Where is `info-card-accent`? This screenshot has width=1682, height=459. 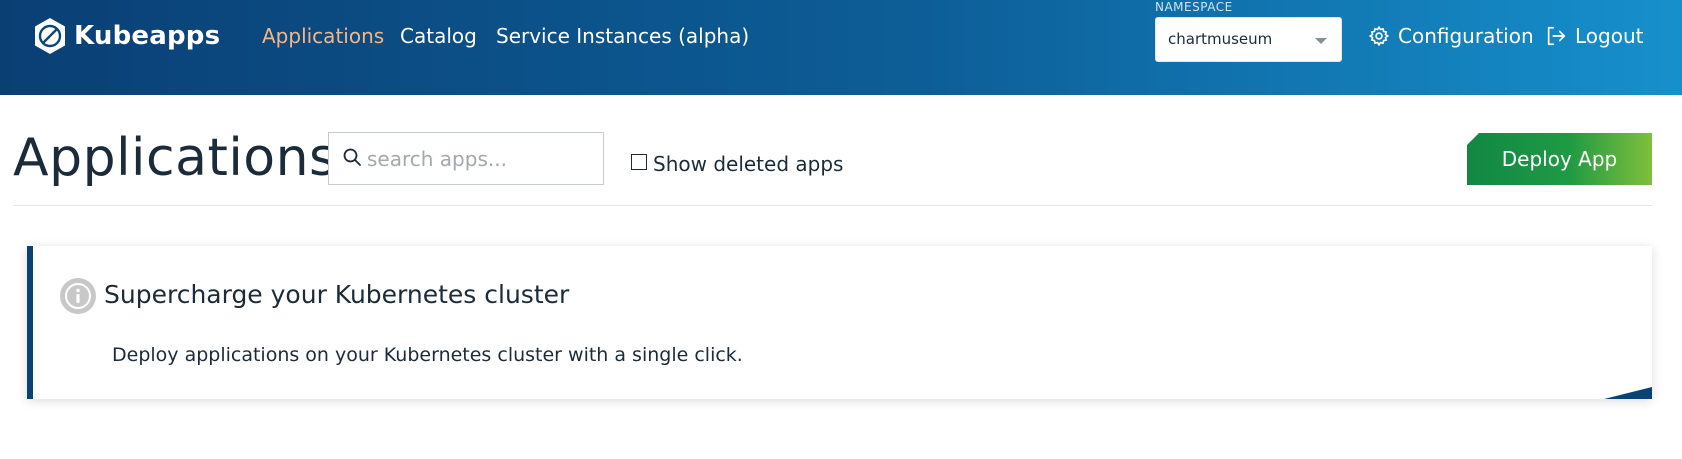
info-card-accent is located at coordinates (30, 322).